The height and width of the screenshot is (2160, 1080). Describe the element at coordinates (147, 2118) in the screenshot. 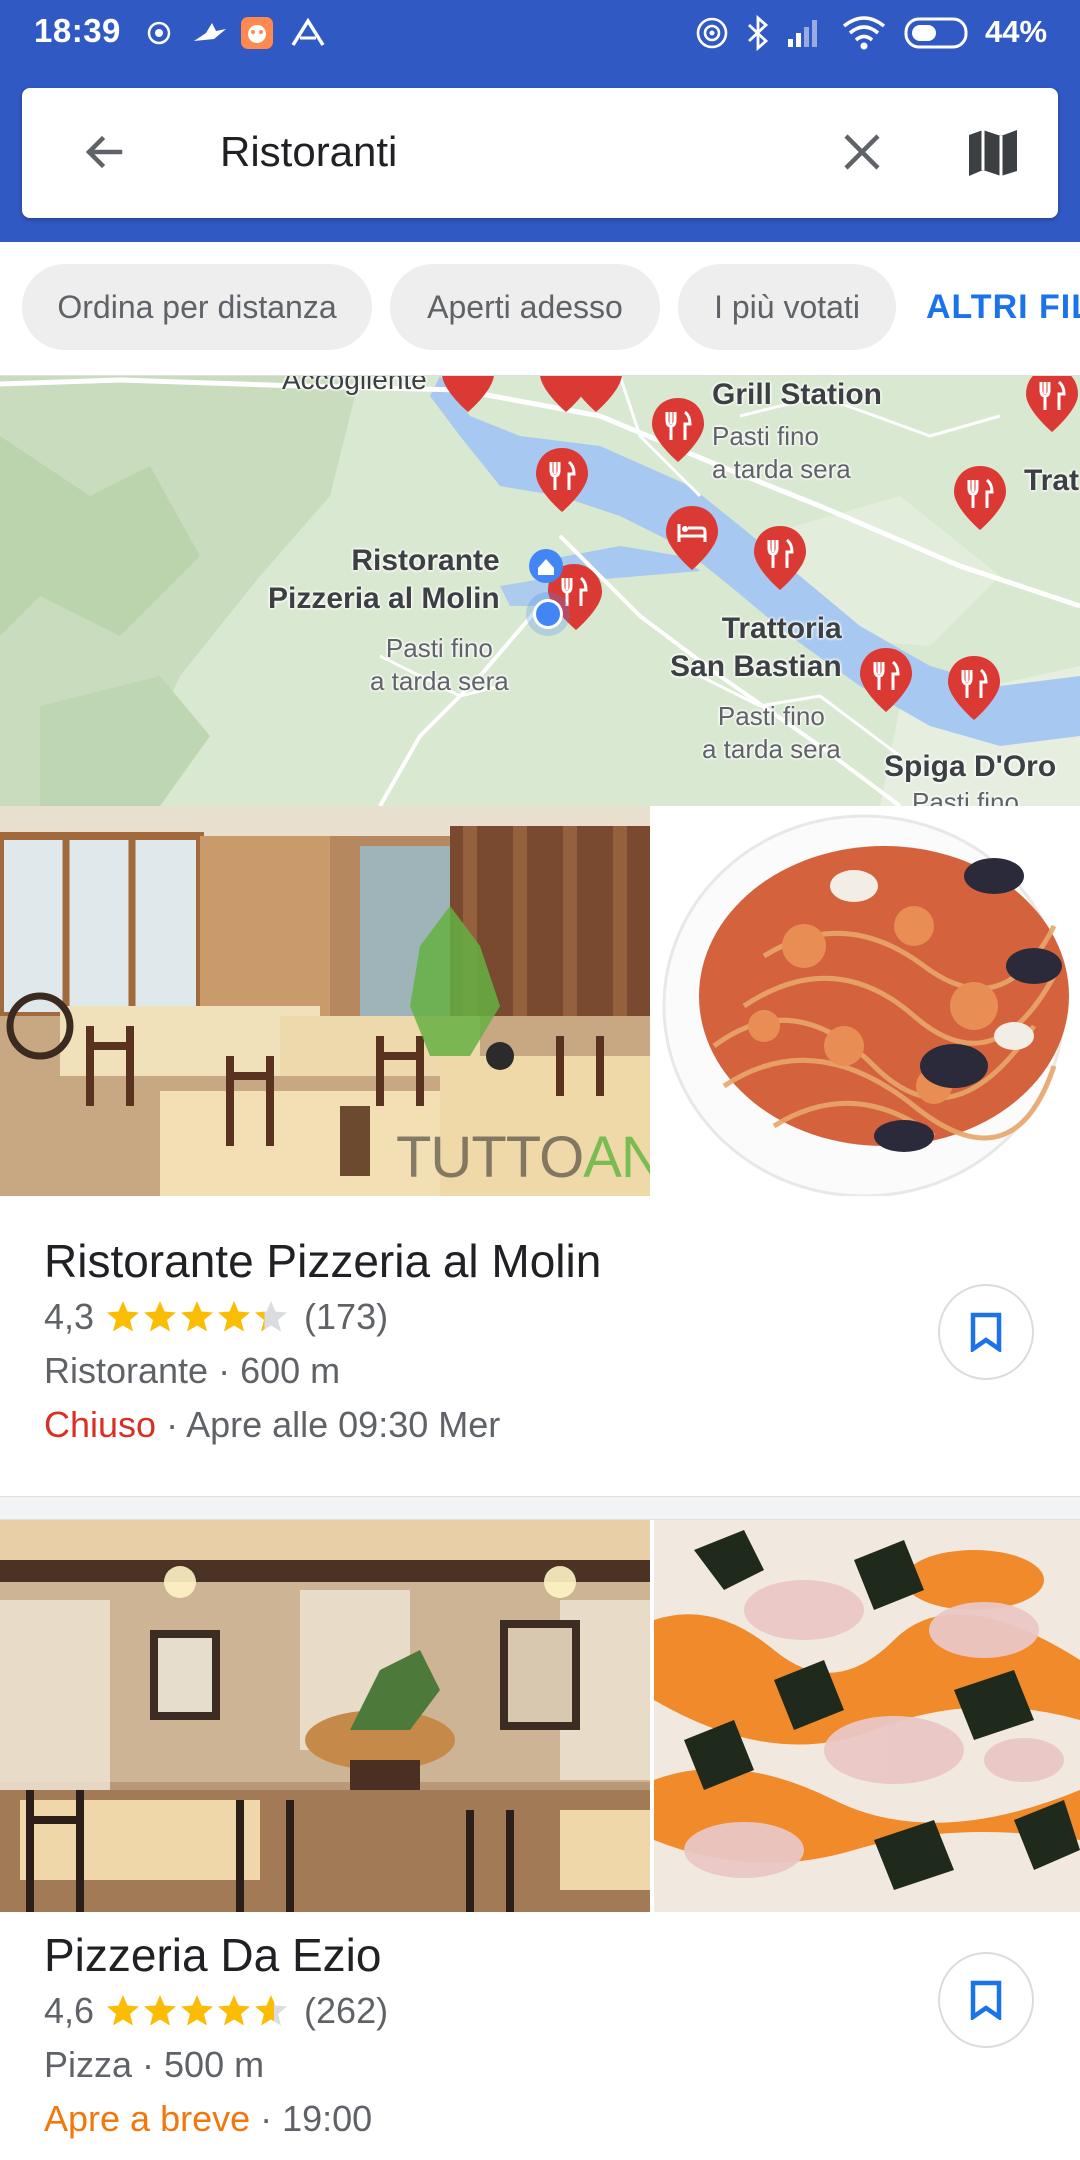

I see `status-opening-soon: Apre a breve` at that location.